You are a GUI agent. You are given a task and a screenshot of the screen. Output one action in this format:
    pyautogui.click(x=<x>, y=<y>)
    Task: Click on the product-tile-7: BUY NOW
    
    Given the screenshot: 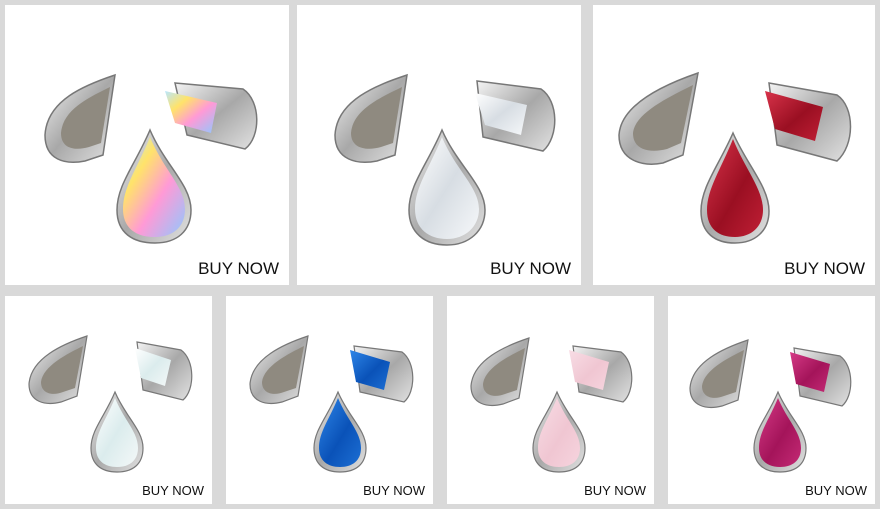 What is the action you would take?
    pyautogui.click(x=771, y=400)
    